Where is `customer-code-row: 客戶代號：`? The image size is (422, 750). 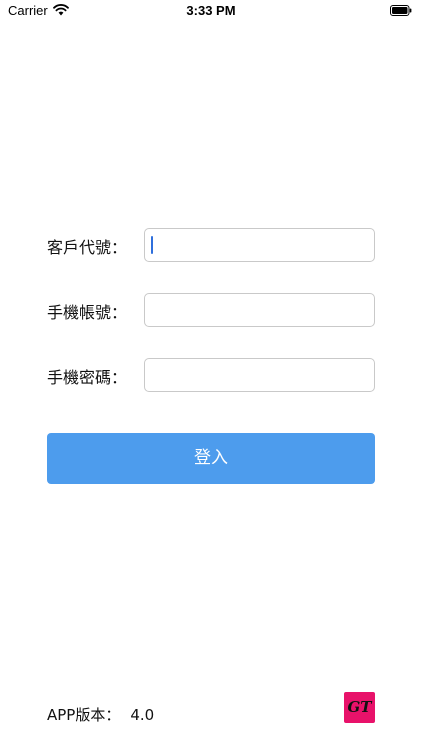
customer-code-row: 客戶代號： is located at coordinates (211, 245).